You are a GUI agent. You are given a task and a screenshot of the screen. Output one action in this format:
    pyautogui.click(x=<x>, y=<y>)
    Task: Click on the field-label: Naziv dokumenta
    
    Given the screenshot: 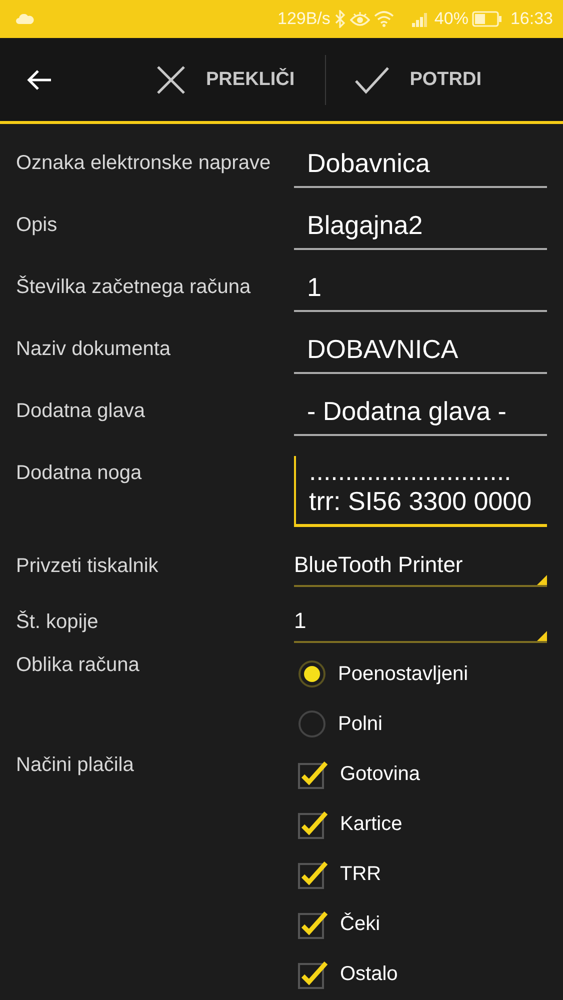 What is the action you would take?
    pyautogui.click(x=94, y=349)
    